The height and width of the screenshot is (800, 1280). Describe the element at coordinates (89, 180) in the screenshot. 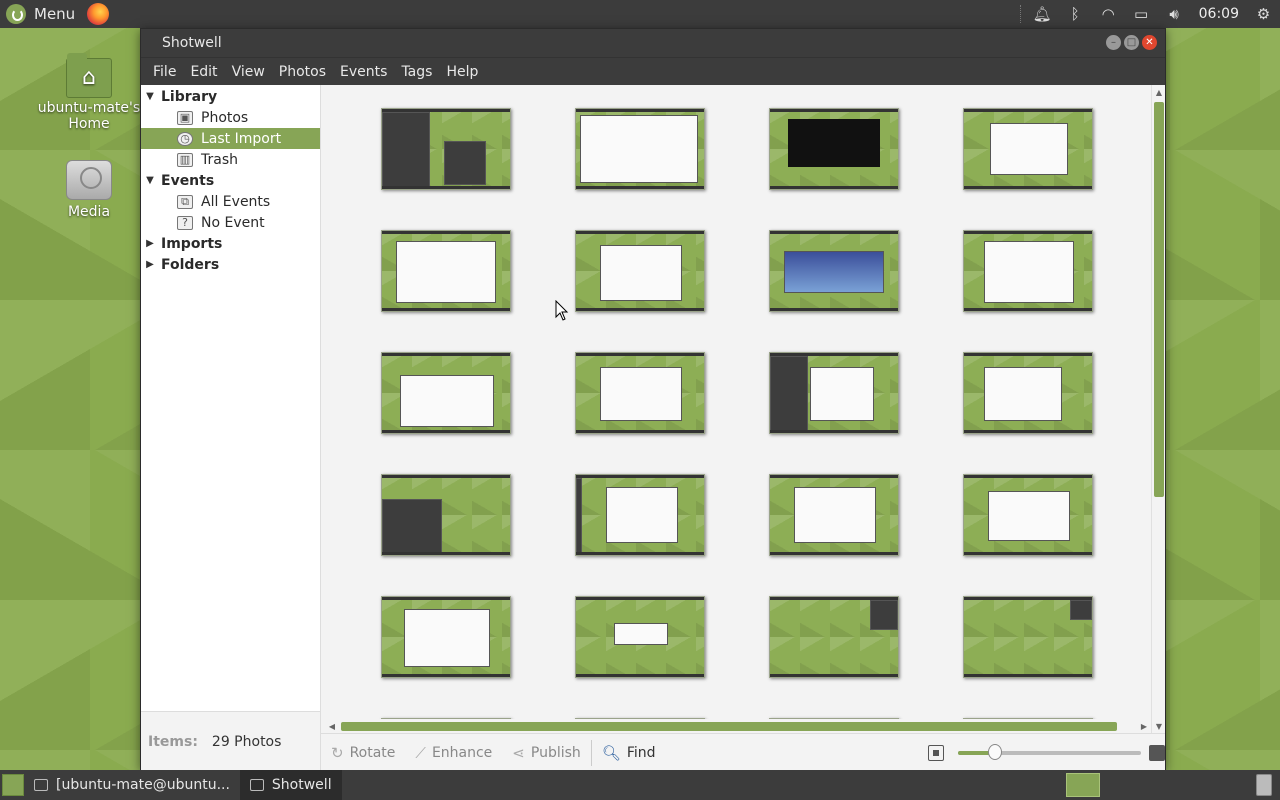

I see `drive-icon` at that location.